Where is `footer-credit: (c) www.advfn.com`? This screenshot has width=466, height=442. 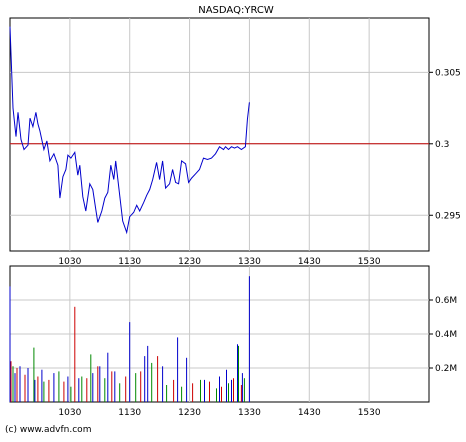
footer-credit: (c) www.advfn.com is located at coordinates (48, 430).